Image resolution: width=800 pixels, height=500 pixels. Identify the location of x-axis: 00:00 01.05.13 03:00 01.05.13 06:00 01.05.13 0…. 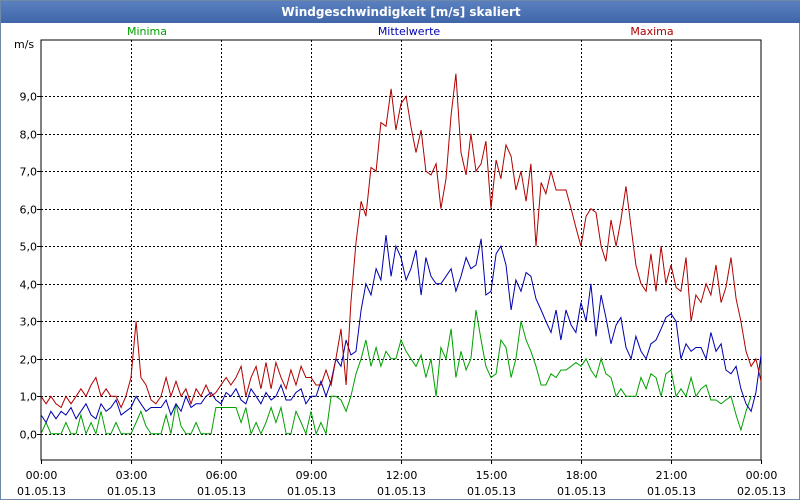
(401, 479).